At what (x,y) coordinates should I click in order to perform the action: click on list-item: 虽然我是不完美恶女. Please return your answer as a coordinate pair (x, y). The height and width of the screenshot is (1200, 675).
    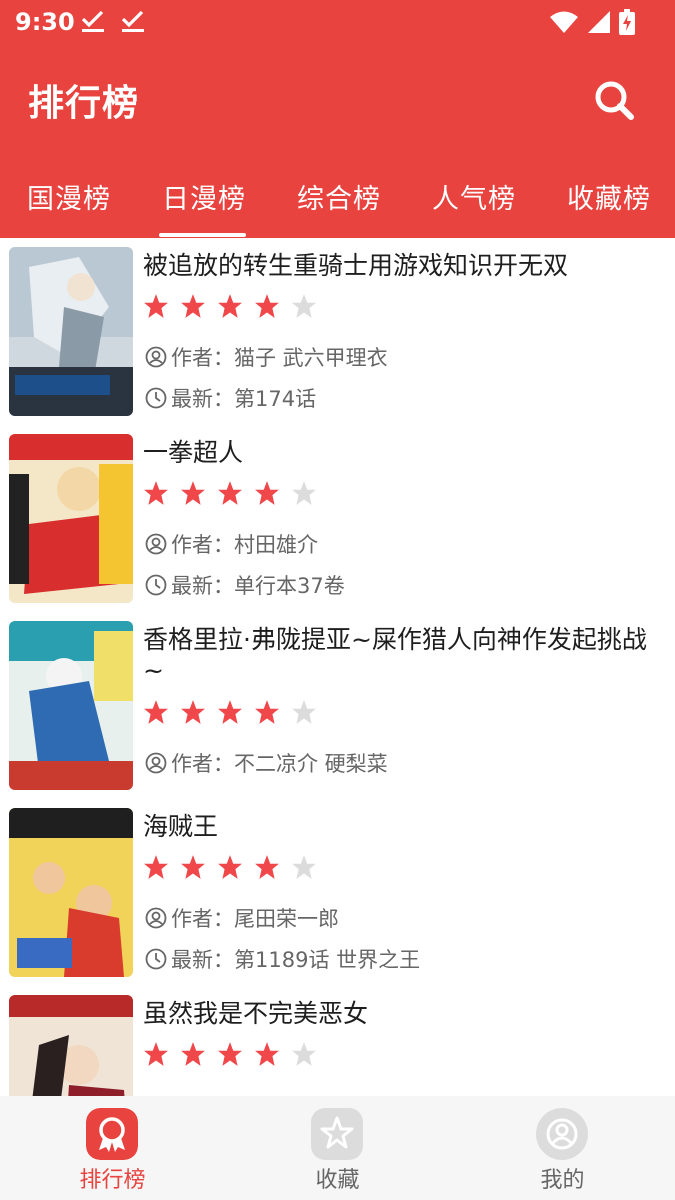
    Looking at the image, I should click on (337, 1041).